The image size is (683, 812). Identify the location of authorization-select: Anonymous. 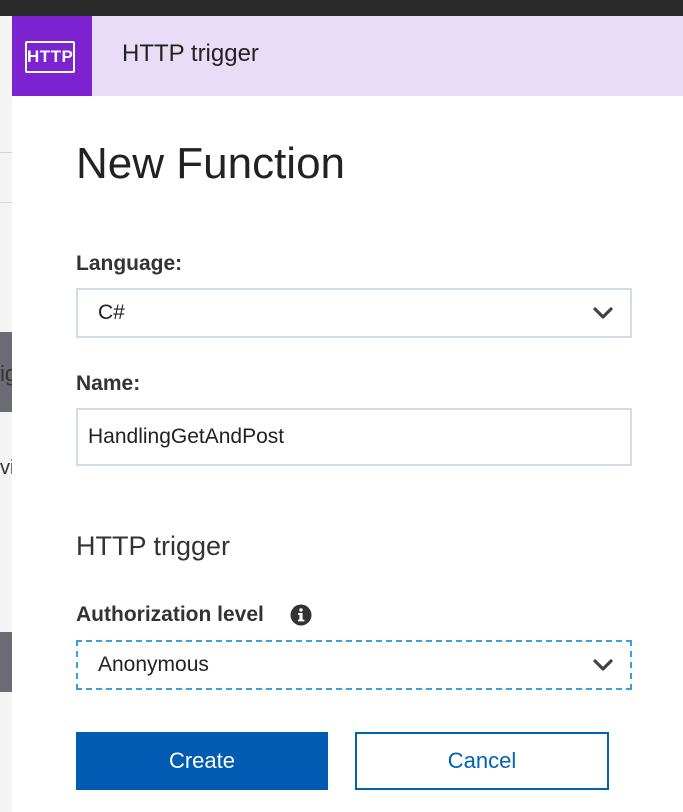
(354, 665).